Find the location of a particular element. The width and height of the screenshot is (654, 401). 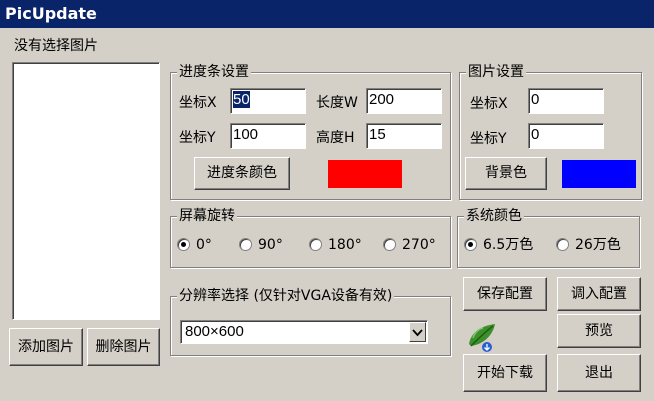

progress-color-swatch is located at coordinates (365, 174).